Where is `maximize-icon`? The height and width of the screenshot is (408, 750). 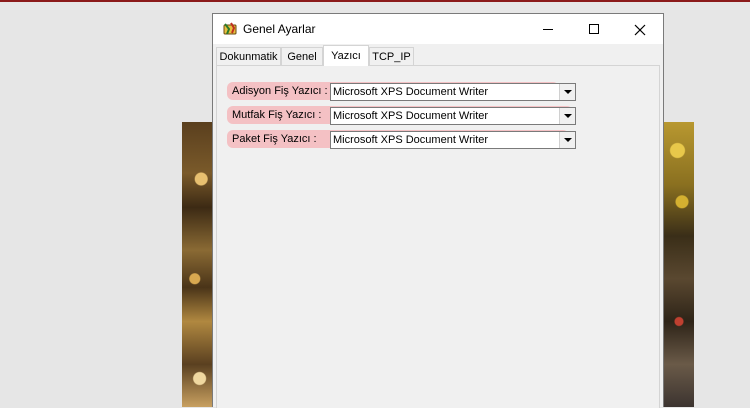 maximize-icon is located at coordinates (594, 29).